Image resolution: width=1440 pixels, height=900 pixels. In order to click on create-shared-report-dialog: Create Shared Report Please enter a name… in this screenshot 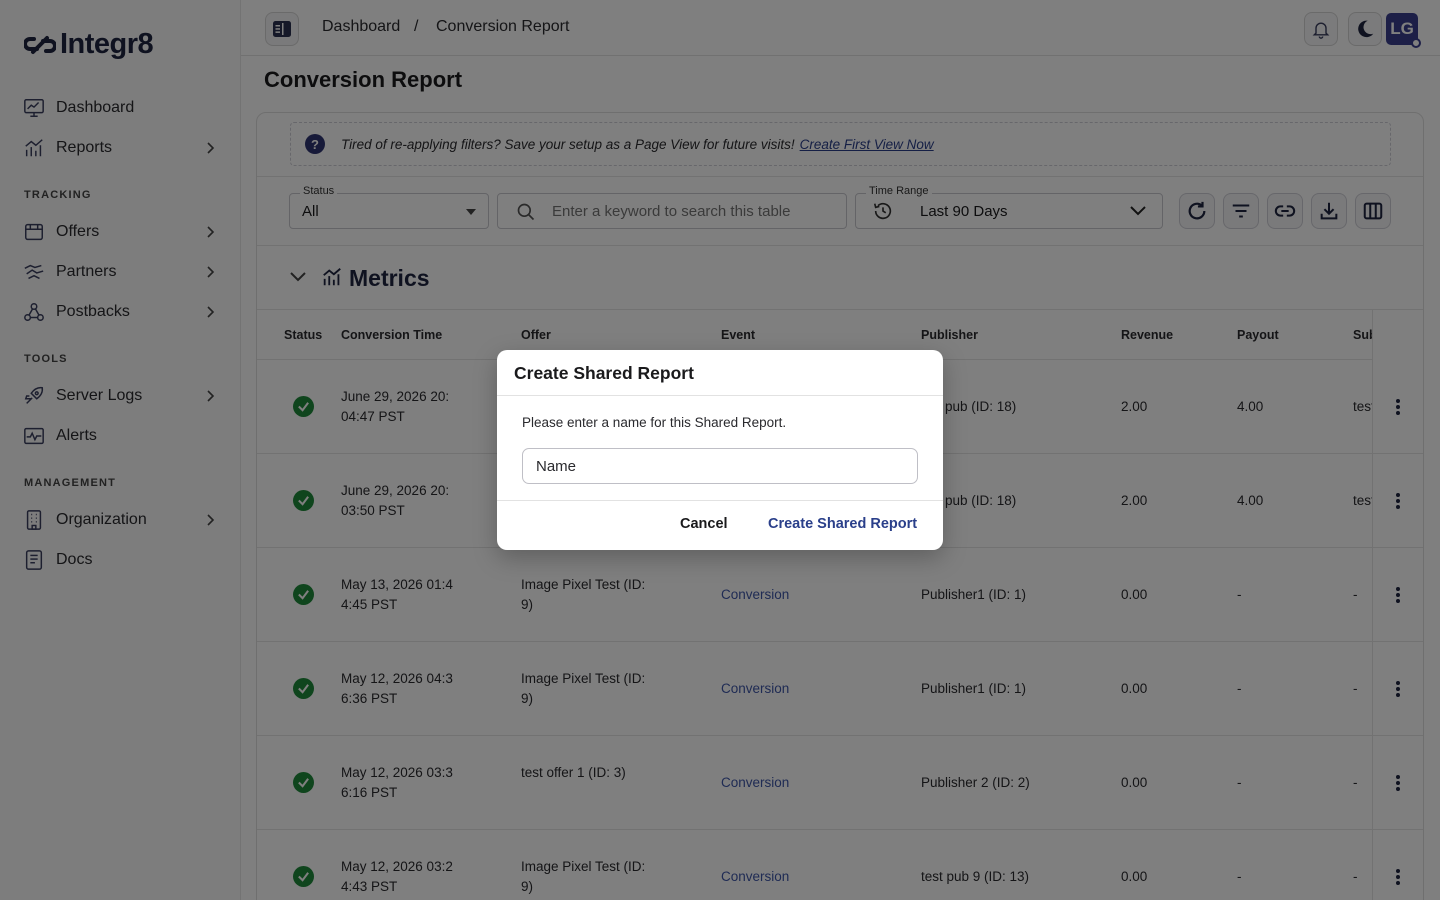, I will do `click(720, 450)`.